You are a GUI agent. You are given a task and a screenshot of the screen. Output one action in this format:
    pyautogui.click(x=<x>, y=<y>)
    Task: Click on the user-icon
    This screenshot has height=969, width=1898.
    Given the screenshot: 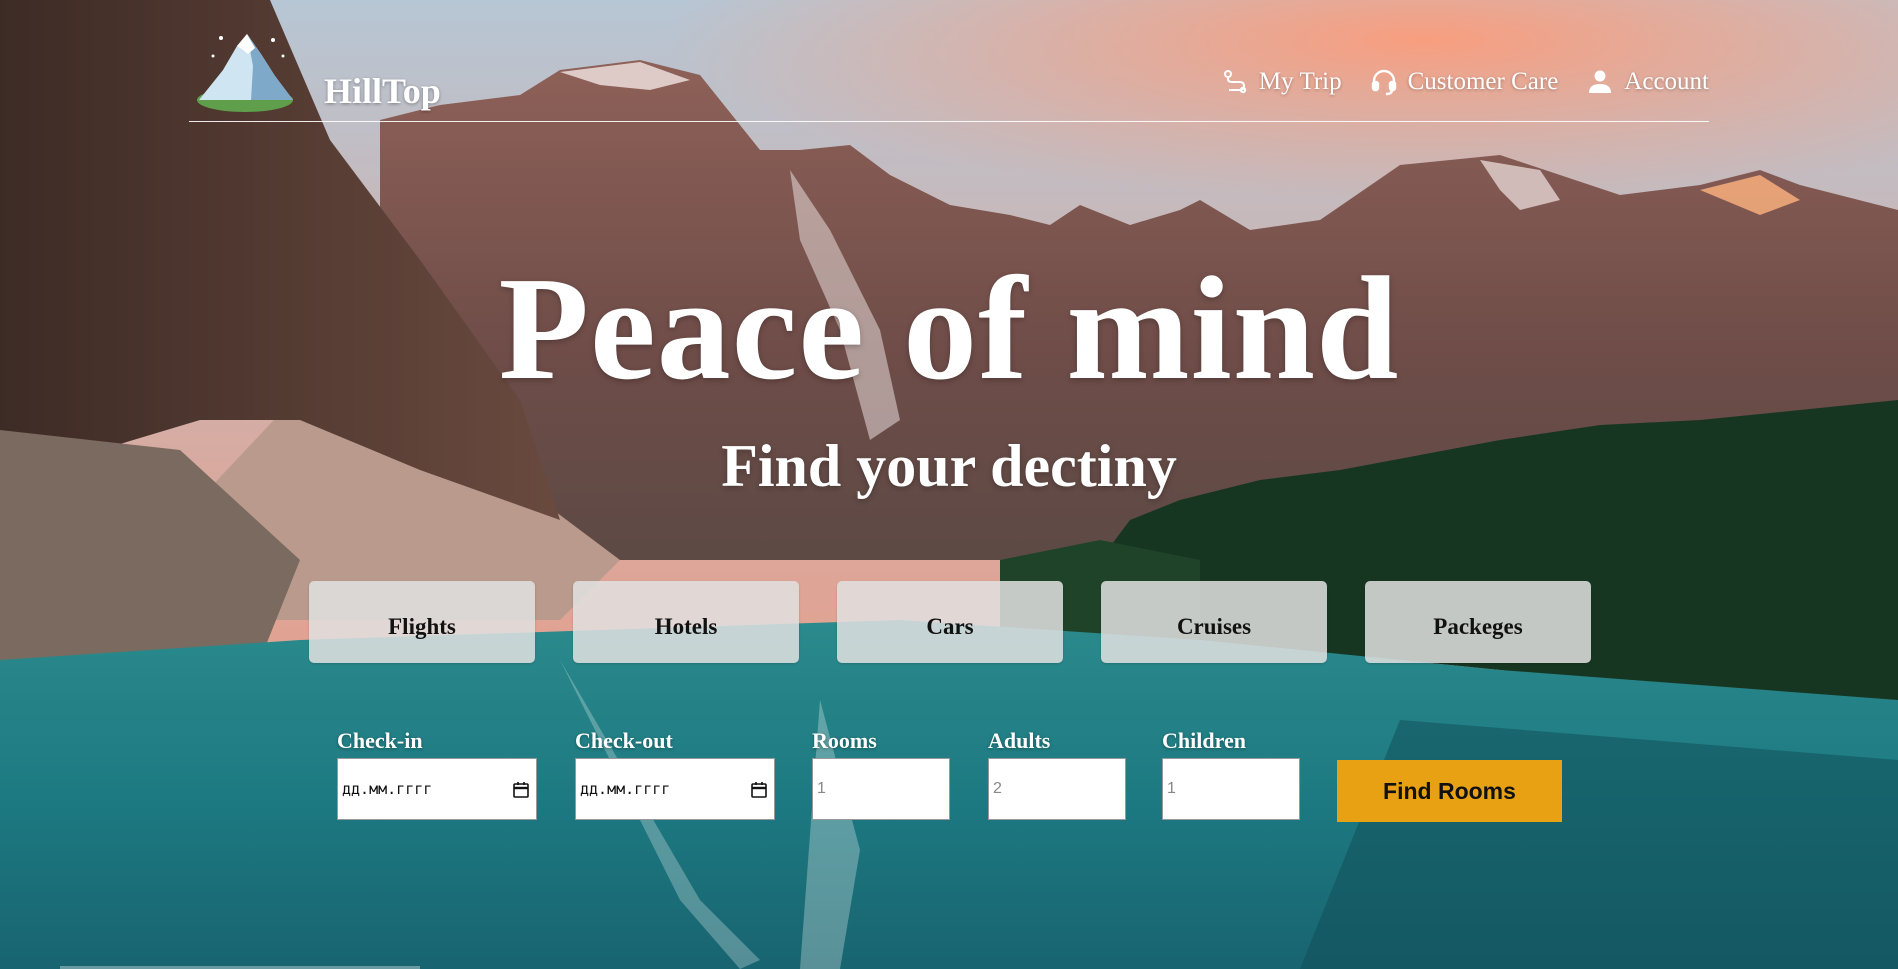 What is the action you would take?
    pyautogui.click(x=1600, y=81)
    